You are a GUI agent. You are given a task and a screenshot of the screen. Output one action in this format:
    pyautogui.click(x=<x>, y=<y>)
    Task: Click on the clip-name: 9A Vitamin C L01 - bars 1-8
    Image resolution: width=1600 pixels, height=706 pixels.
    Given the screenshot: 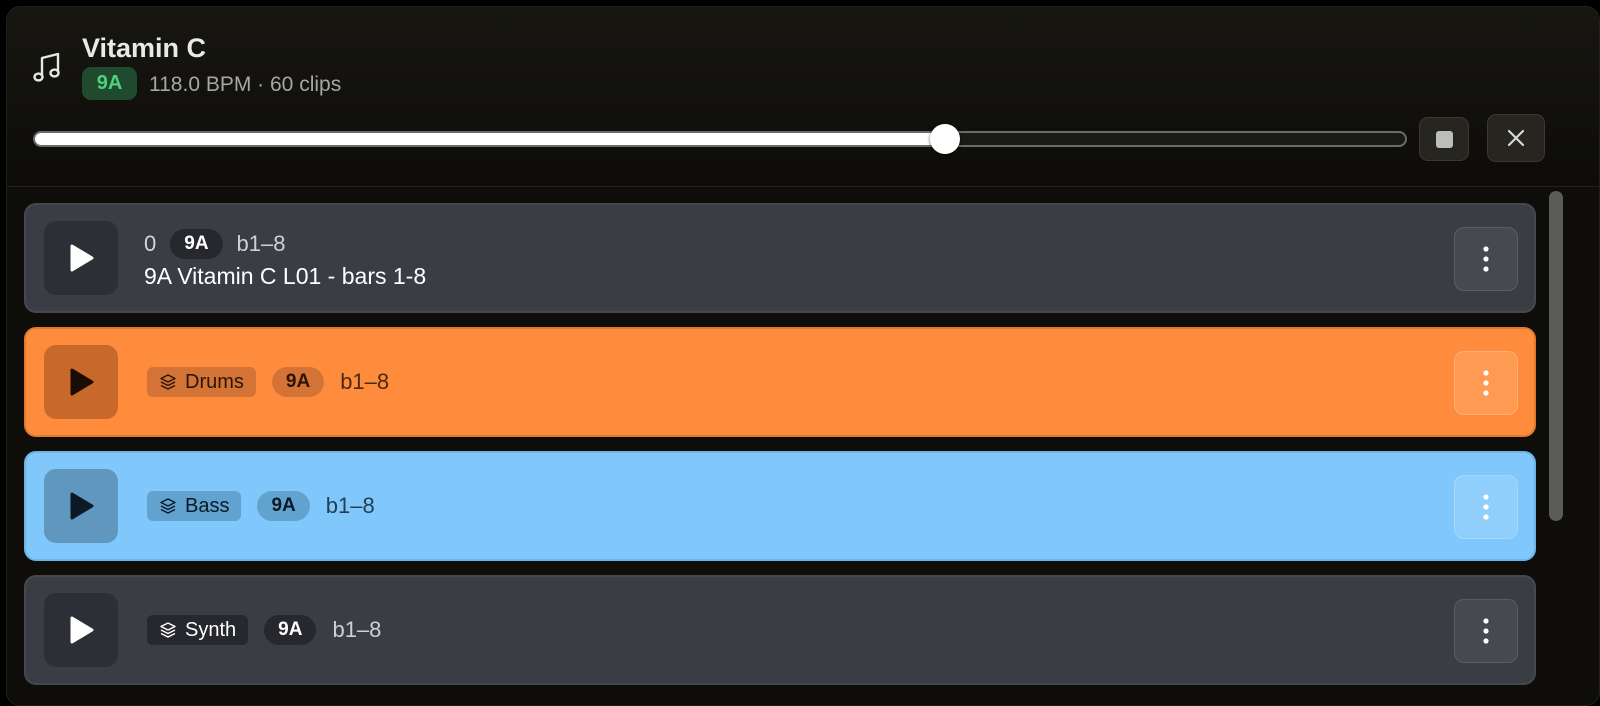 What is the action you would take?
    pyautogui.click(x=285, y=276)
    